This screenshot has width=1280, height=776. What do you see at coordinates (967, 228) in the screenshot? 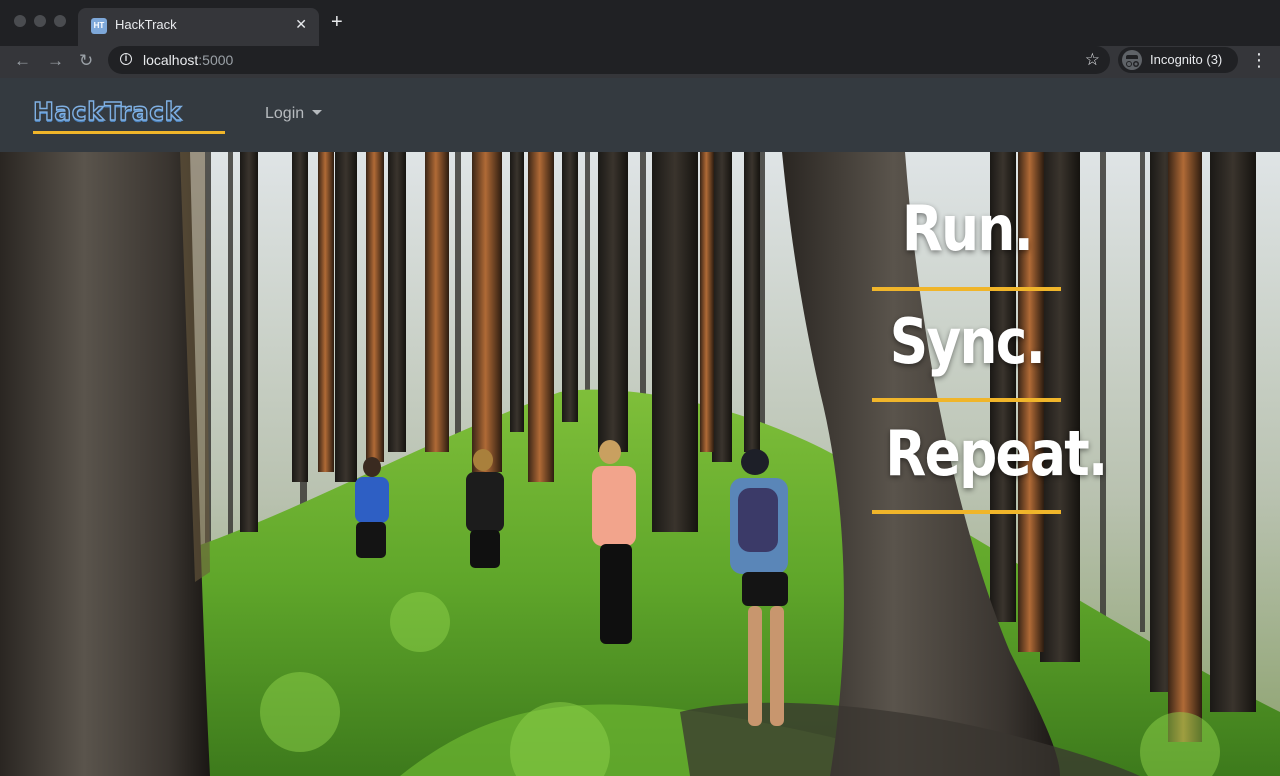
I see `slogan-run: Run.` at bounding box center [967, 228].